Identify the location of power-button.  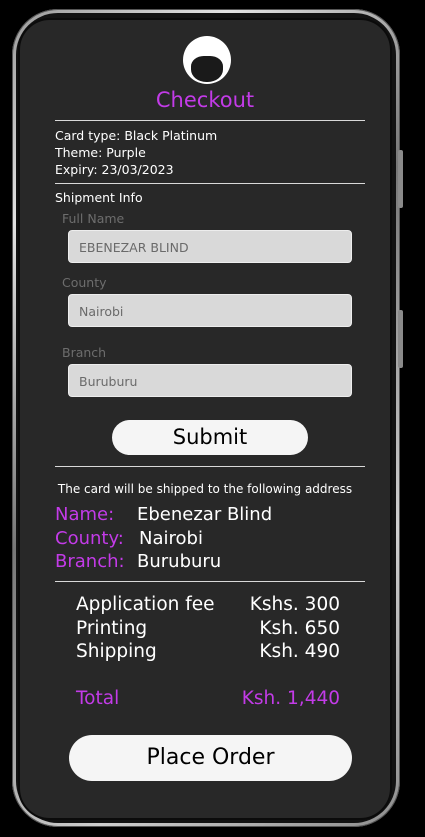
(400, 339).